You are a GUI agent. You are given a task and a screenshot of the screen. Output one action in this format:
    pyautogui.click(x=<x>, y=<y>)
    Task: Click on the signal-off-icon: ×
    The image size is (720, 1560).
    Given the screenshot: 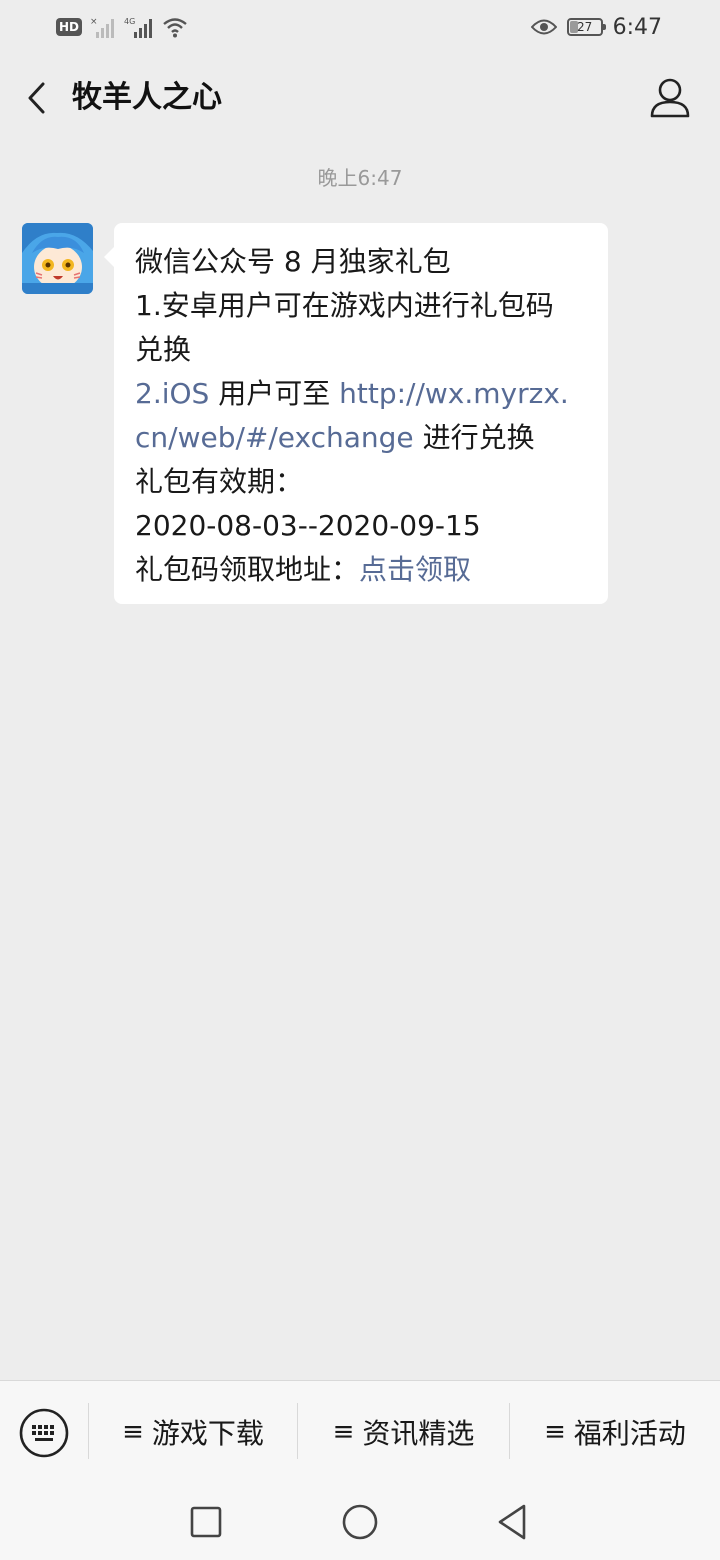 What is the action you would take?
    pyautogui.click(x=102, y=27)
    